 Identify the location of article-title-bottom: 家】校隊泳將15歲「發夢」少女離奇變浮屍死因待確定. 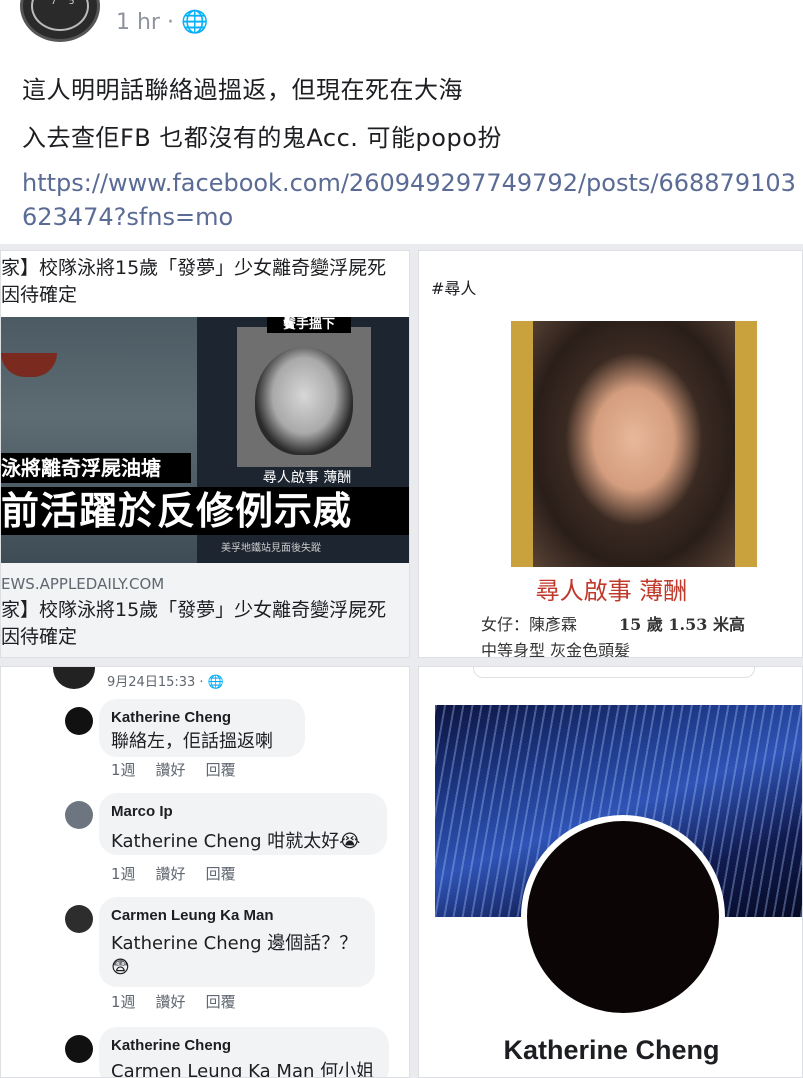
(194, 623).